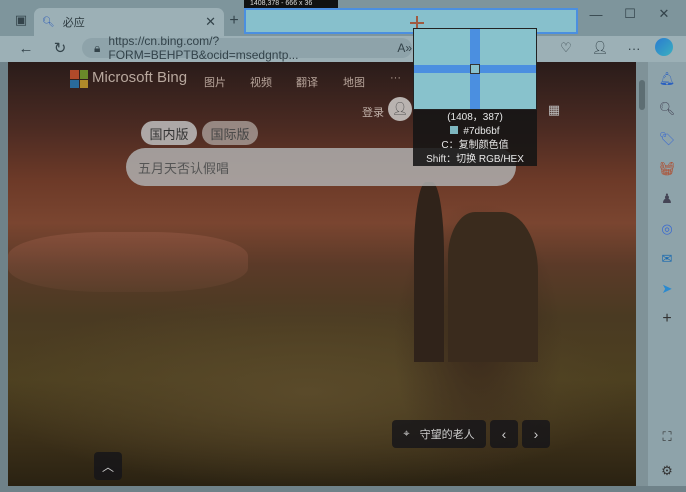 The width and height of the screenshot is (686, 492). Describe the element at coordinates (667, 229) in the screenshot. I see `copilot-sidebar-icon: ◎` at that location.